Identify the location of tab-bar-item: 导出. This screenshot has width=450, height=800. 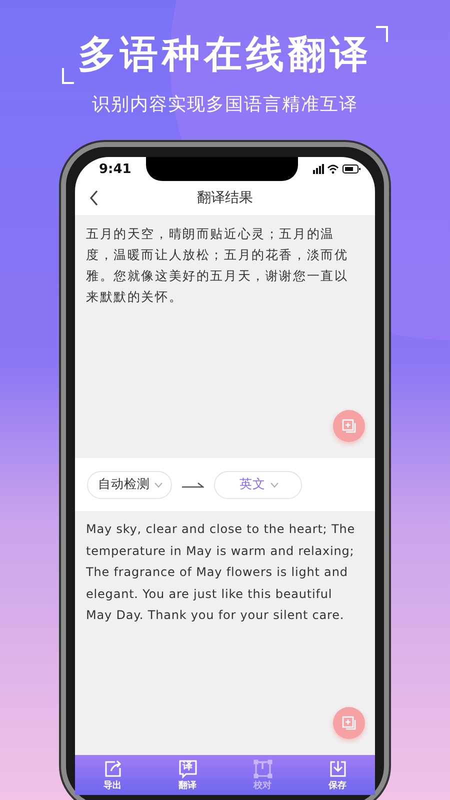
(113, 775).